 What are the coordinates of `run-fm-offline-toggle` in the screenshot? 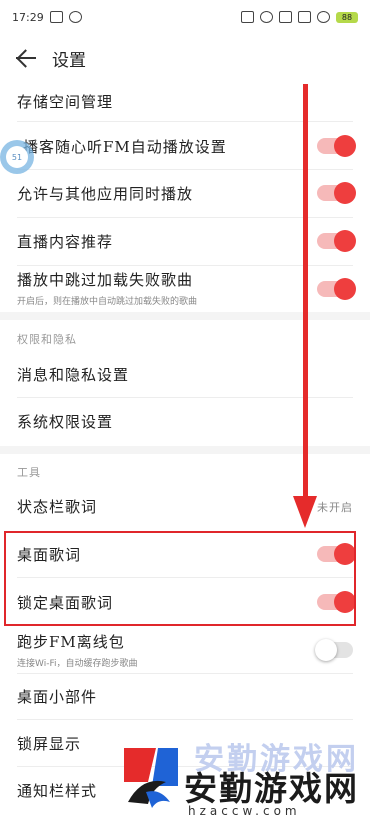 It's located at (334, 650).